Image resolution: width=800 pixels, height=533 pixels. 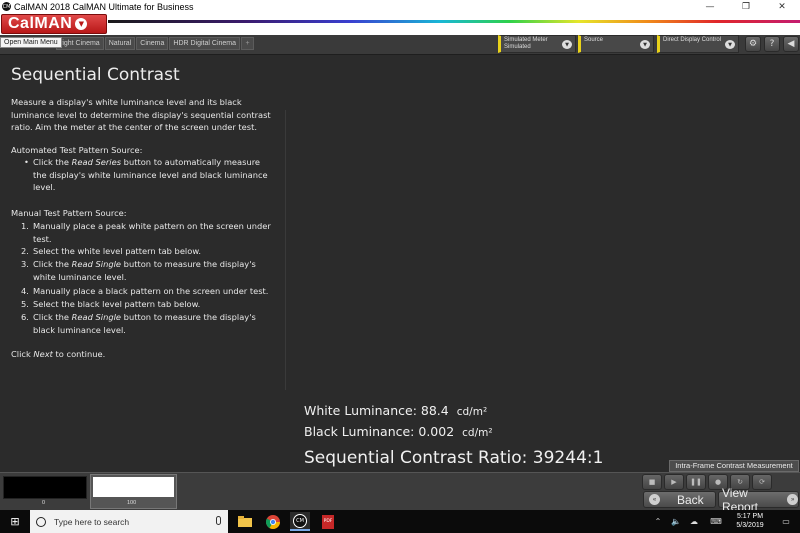 What do you see at coordinates (6, 6) in the screenshot?
I see `calman-logo-icon: CM` at bounding box center [6, 6].